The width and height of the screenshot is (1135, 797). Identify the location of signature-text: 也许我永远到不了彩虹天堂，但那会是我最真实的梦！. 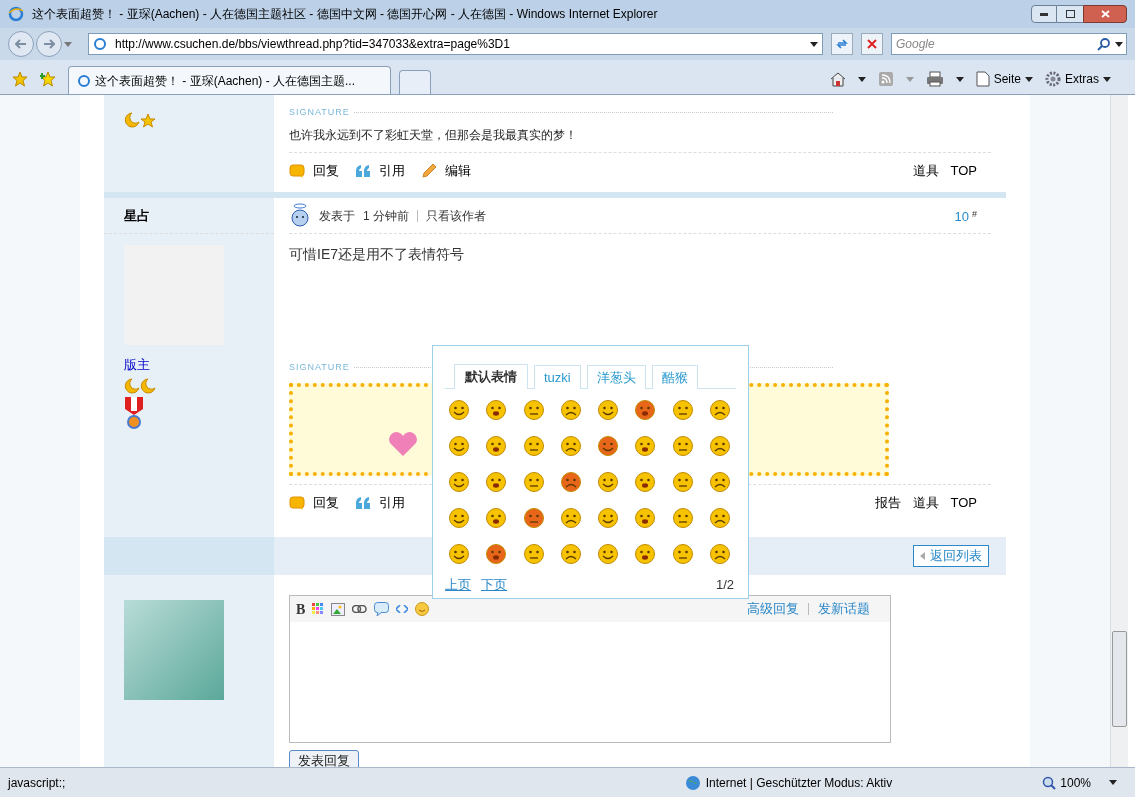
(640, 139).